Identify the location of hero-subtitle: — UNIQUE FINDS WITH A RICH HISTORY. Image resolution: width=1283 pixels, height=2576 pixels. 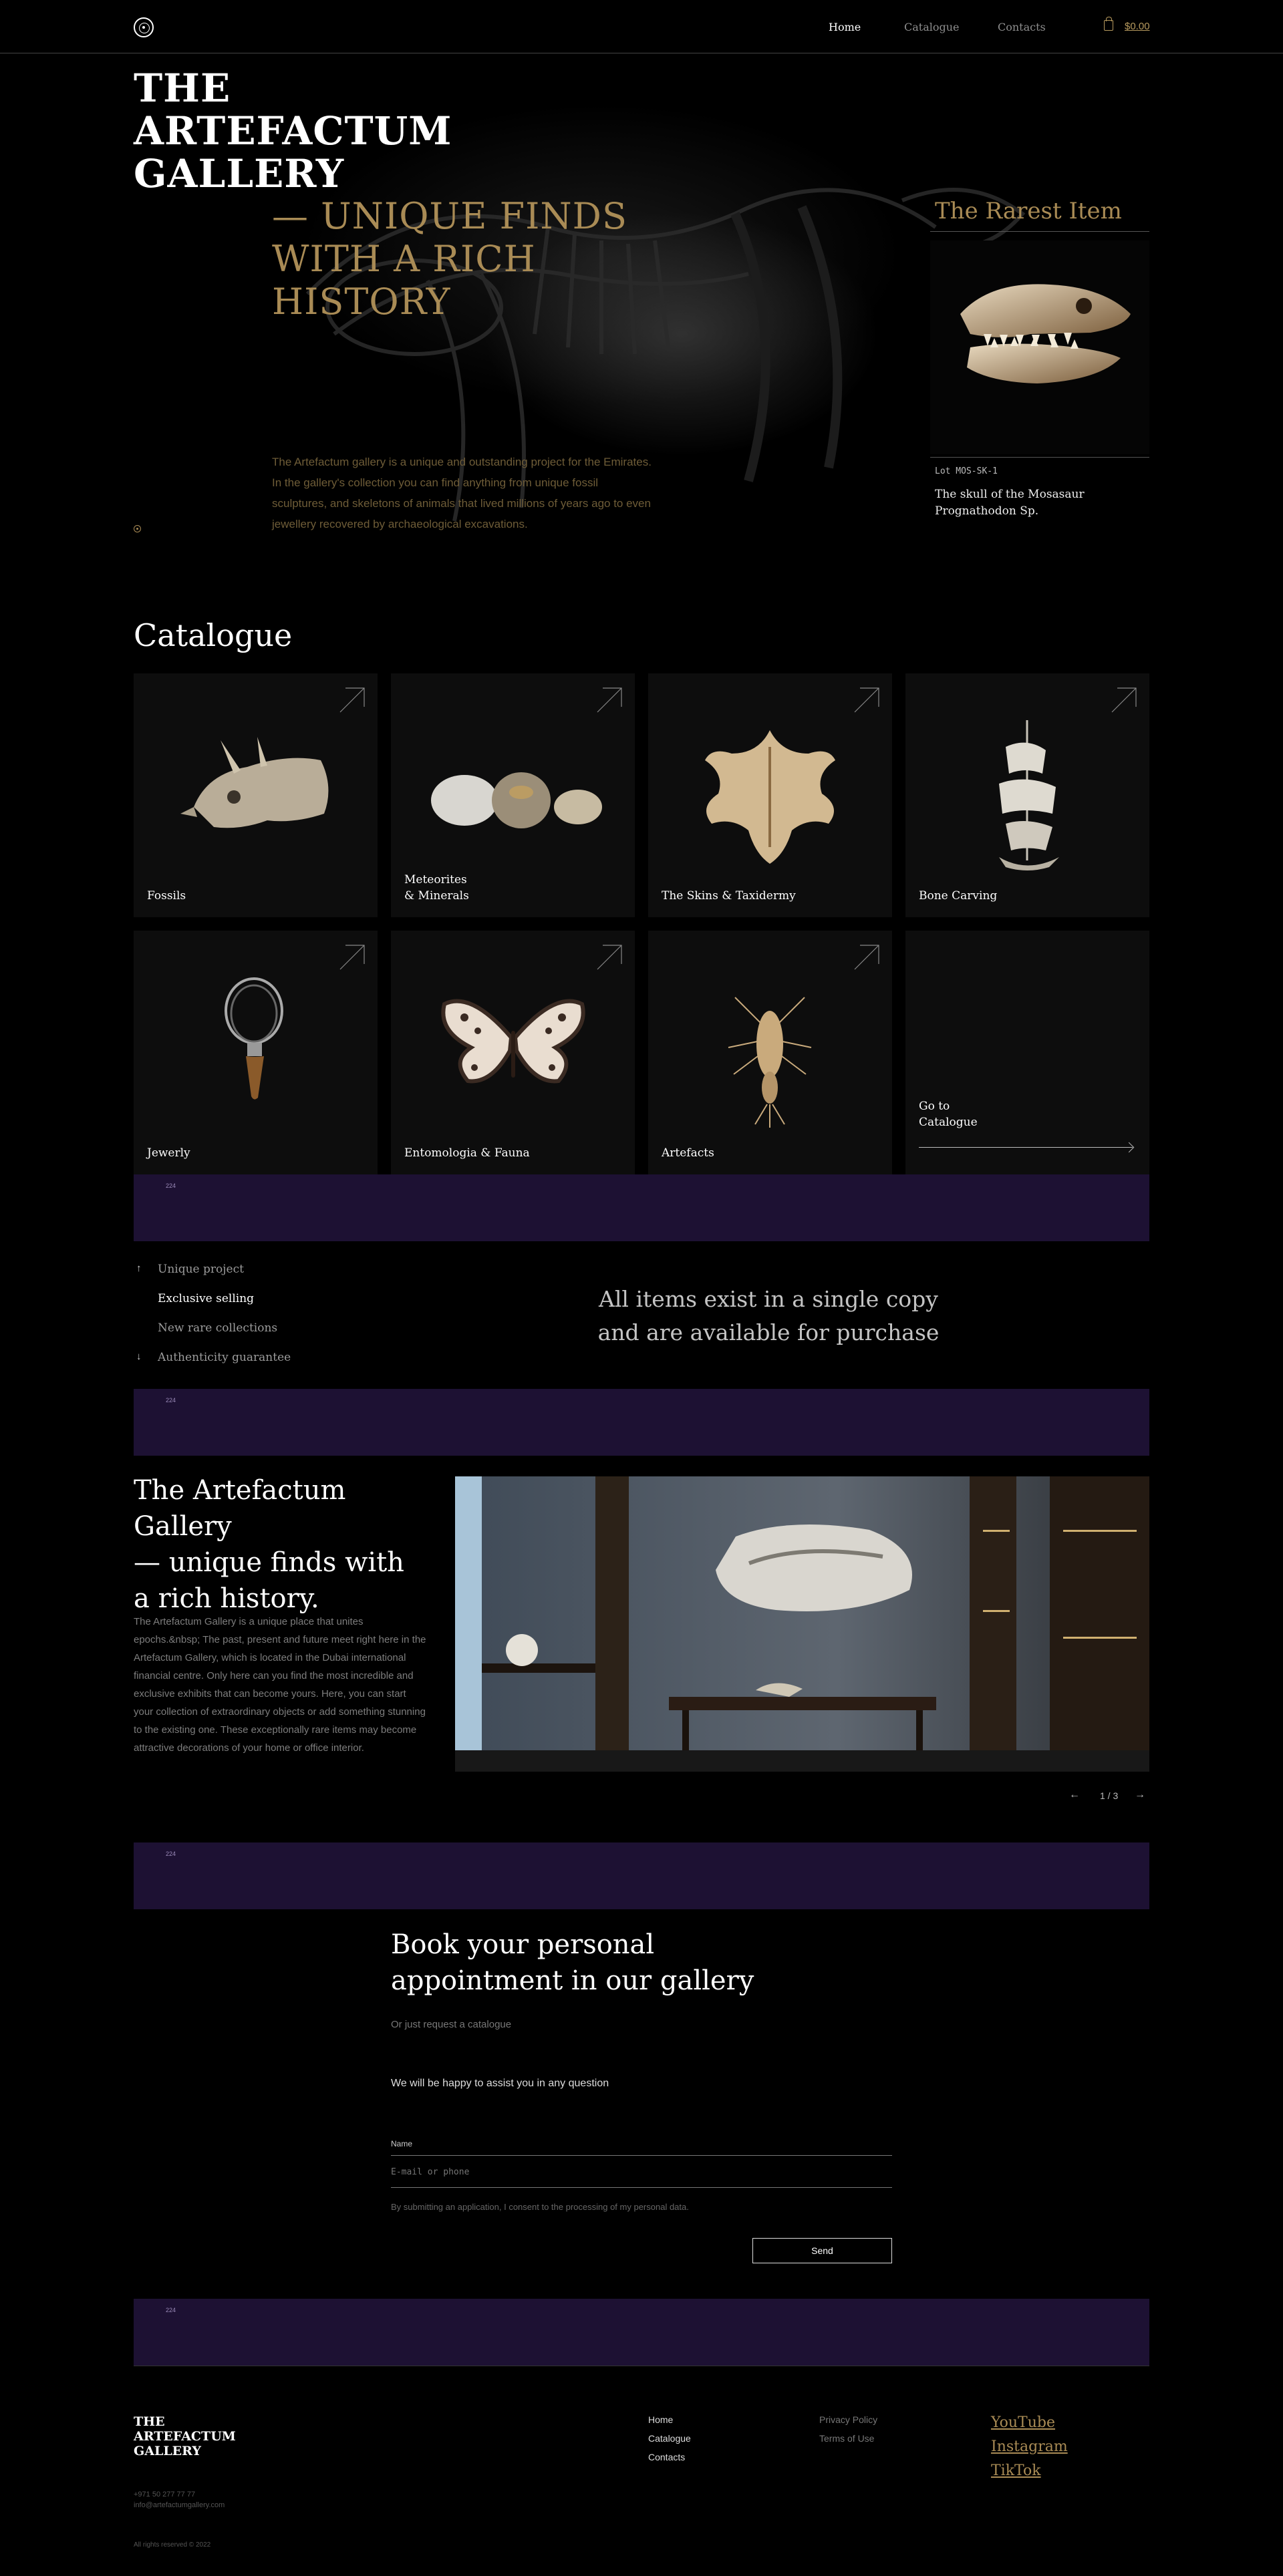
(449, 259).